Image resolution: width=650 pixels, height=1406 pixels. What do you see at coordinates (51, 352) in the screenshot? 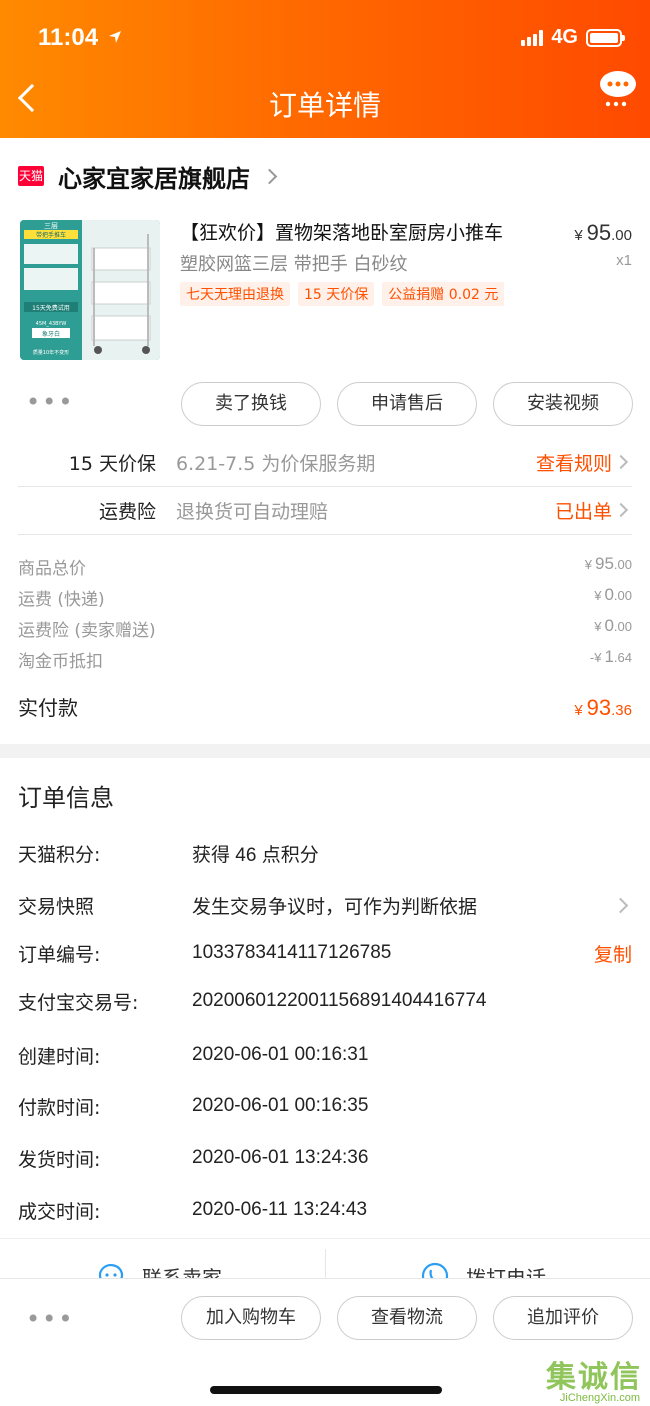
I see `image-label-guarantee: 质量10年不变形` at bounding box center [51, 352].